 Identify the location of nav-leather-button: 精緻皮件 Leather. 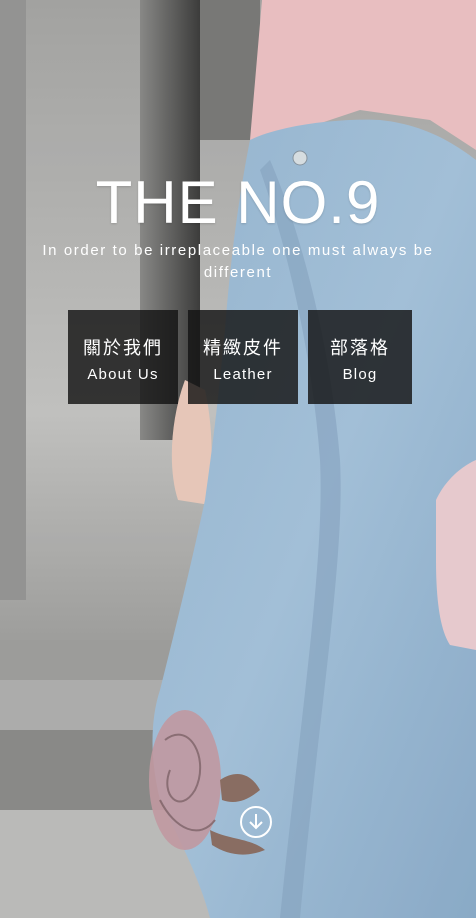
(243, 357).